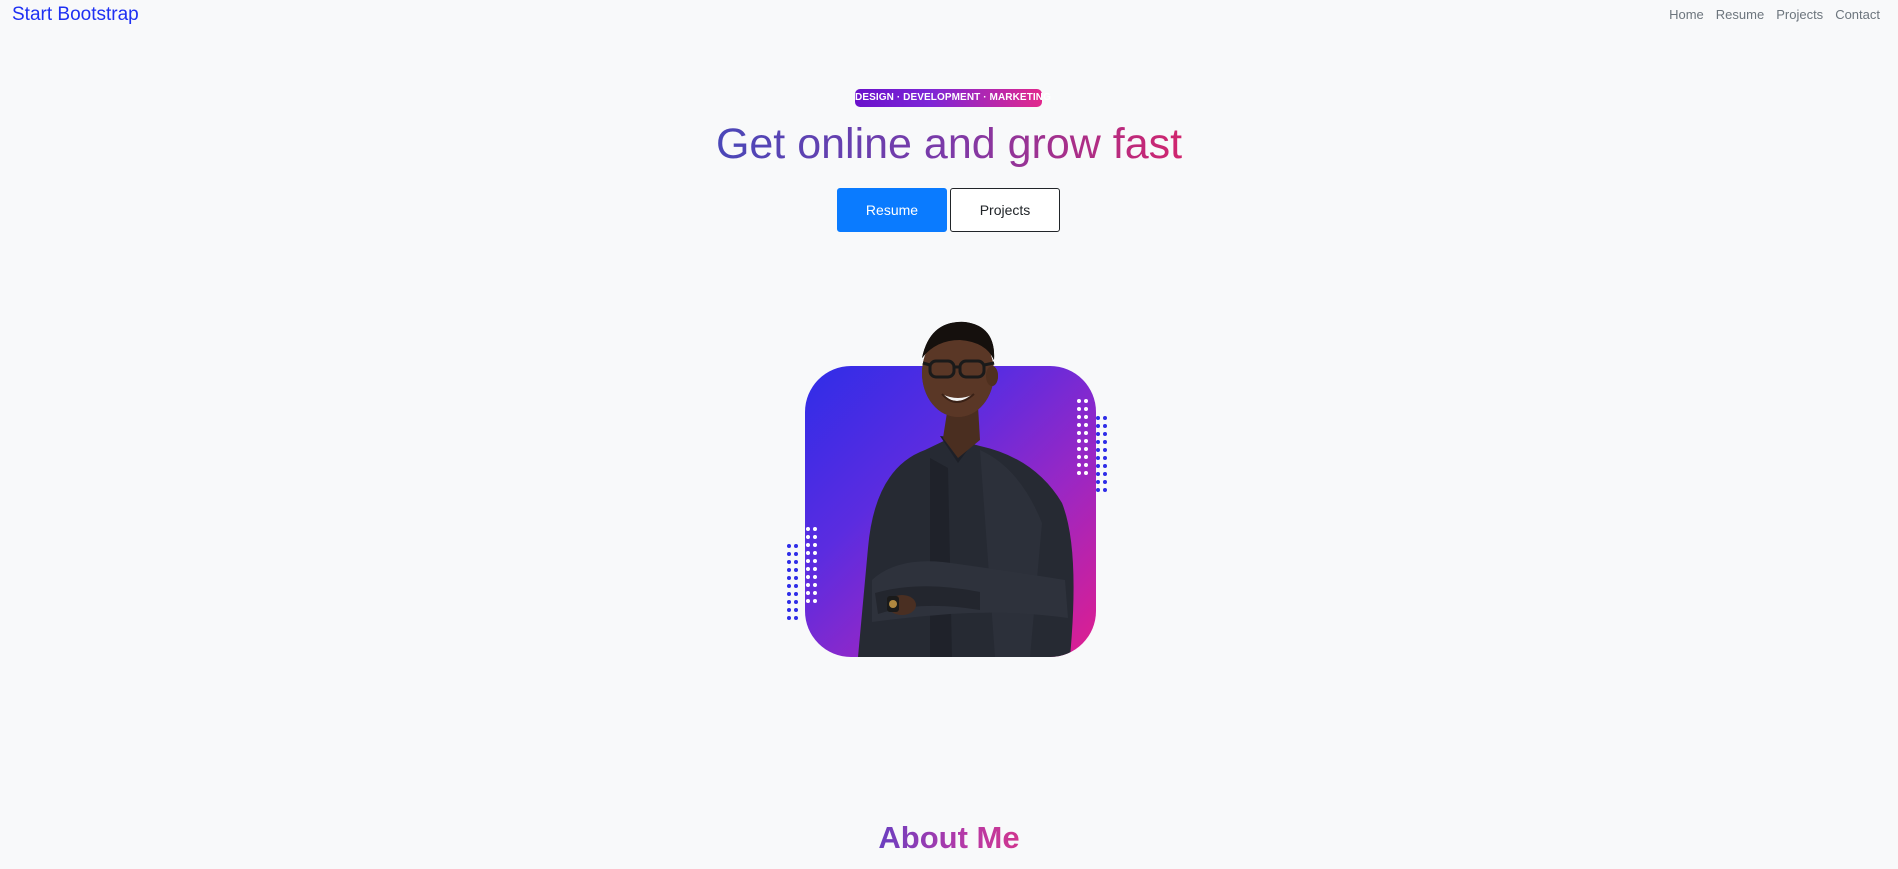  Describe the element at coordinates (966, 489) in the screenshot. I see `portrait-illustration` at that location.